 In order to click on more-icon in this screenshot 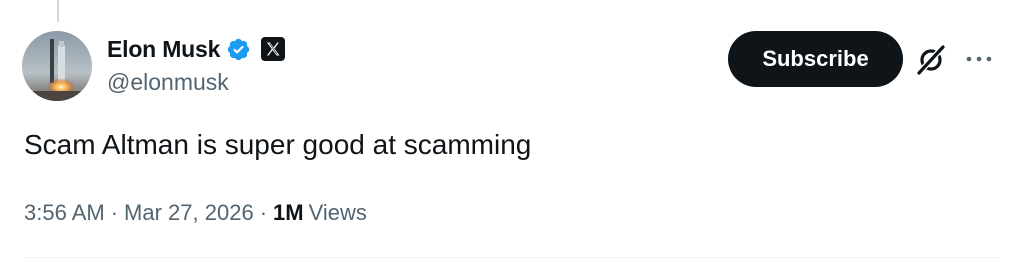, I will do `click(979, 59)`.